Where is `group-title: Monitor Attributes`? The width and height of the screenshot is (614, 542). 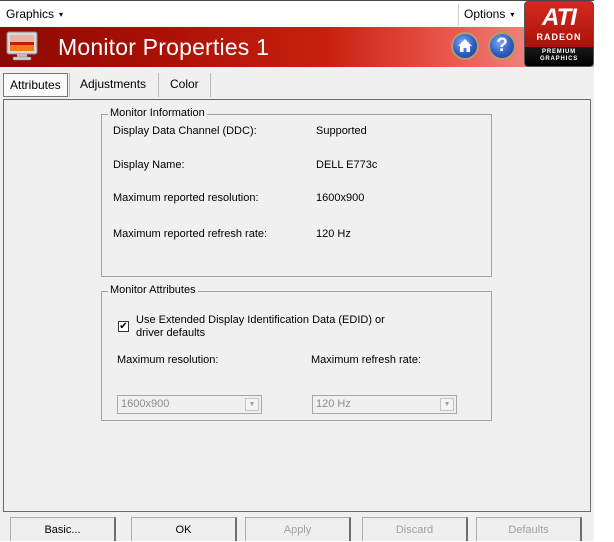
group-title: Monitor Attributes is located at coordinates (153, 290).